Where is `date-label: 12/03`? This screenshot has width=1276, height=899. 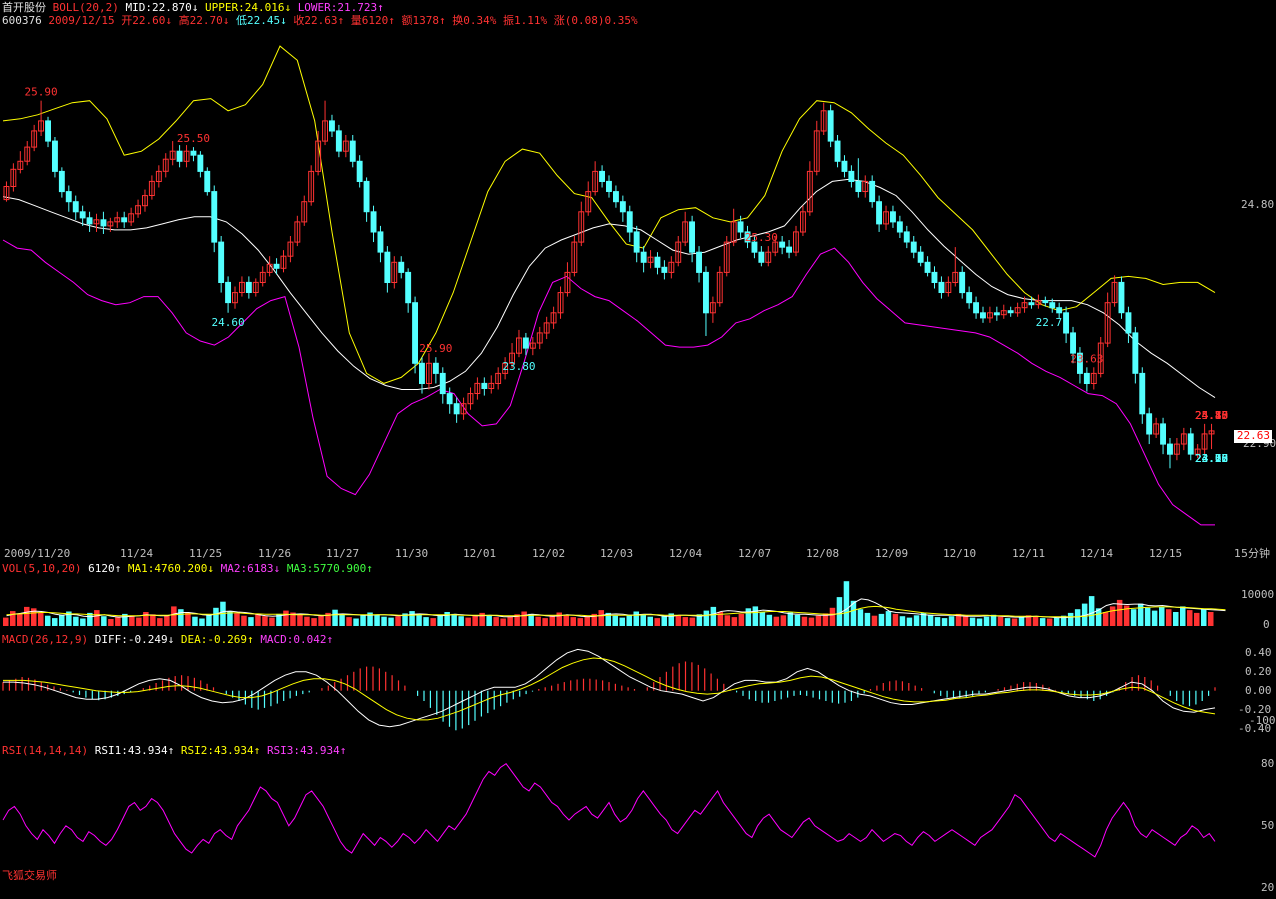 date-label: 12/03 is located at coordinates (617, 553).